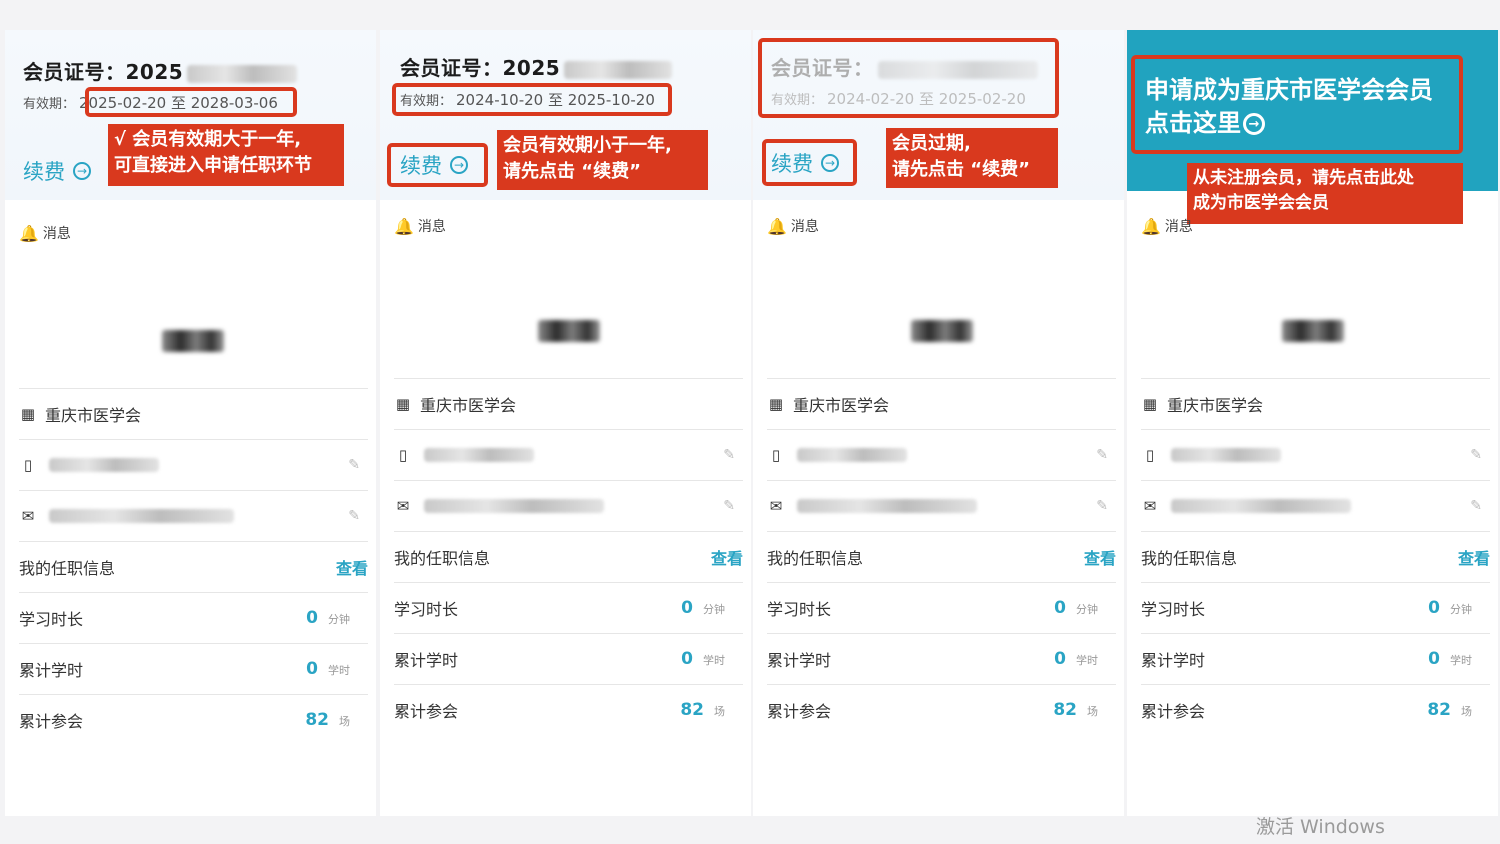 The height and width of the screenshot is (844, 1500). I want to click on building-icon: ▦, so click(403, 404).